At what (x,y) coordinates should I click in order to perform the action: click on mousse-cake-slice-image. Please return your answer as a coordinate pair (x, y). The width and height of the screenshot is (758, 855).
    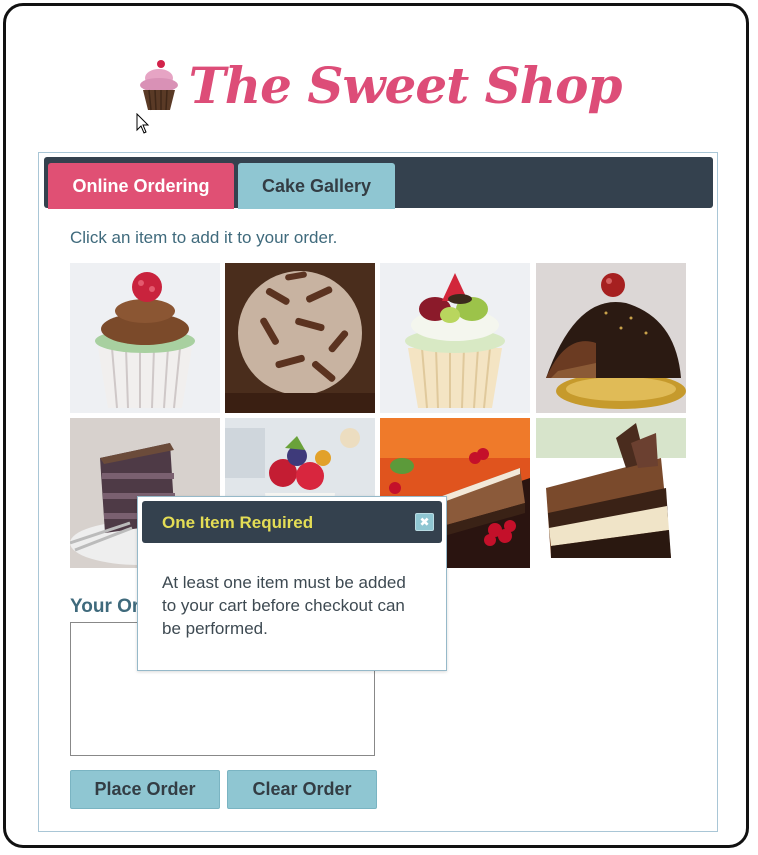
    Looking at the image, I should click on (611, 493).